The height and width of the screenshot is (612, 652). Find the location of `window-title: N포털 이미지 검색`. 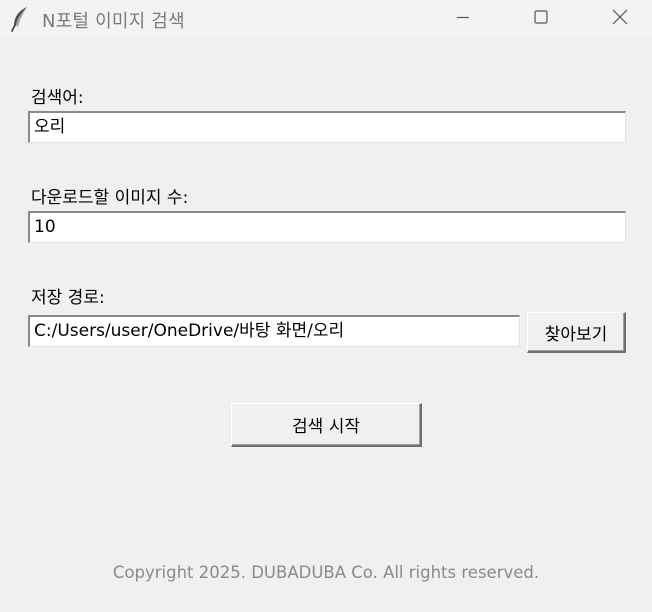

window-title: N포털 이미지 검색 is located at coordinates (113, 21).